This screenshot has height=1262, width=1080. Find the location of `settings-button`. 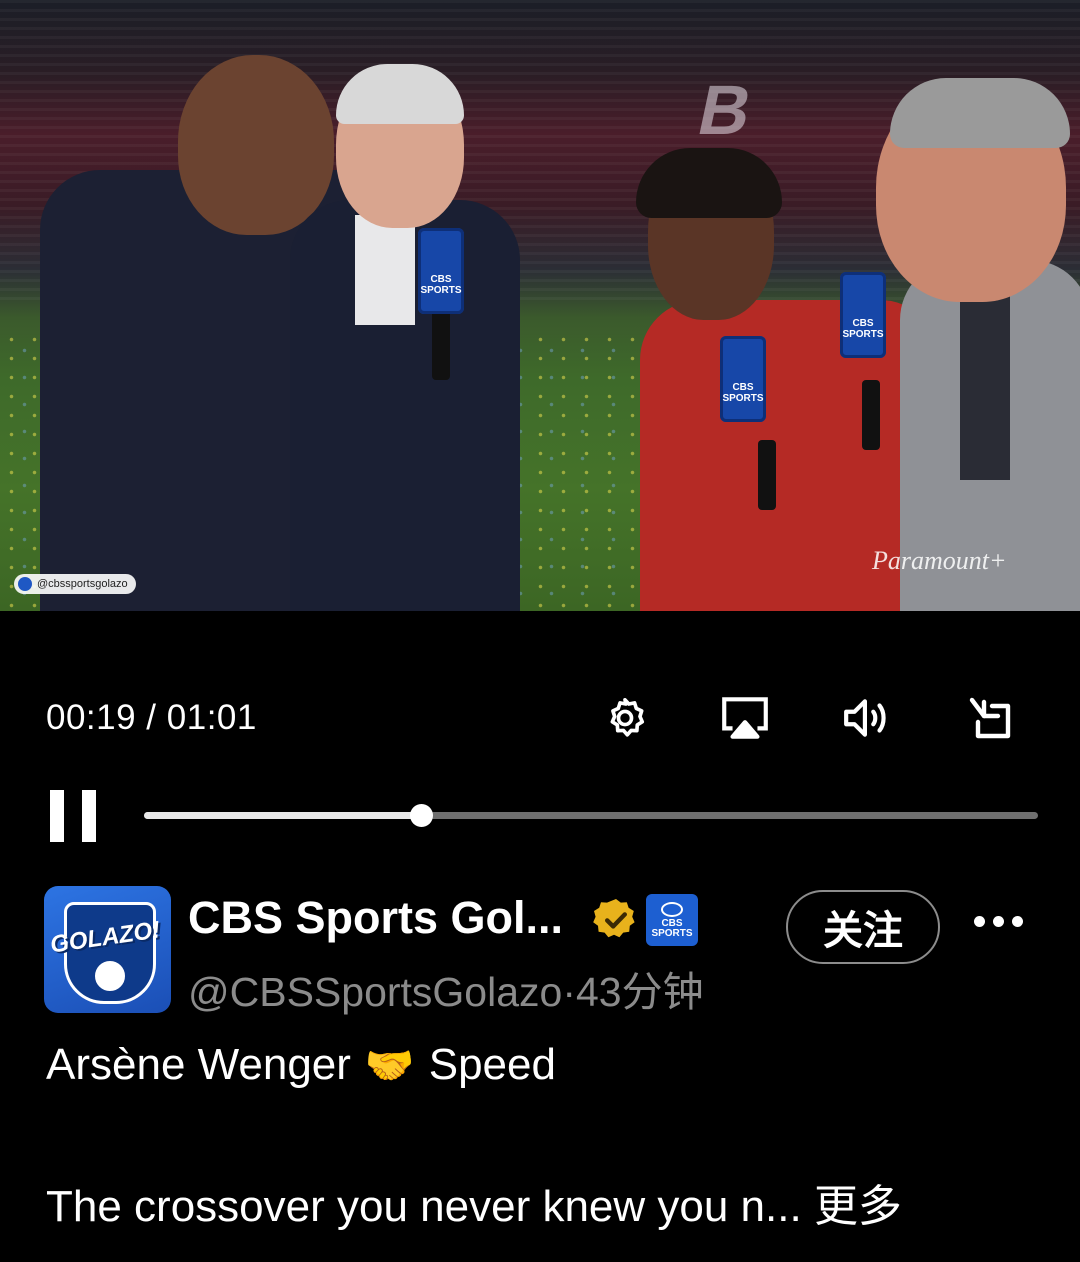

settings-button is located at coordinates (625, 718).